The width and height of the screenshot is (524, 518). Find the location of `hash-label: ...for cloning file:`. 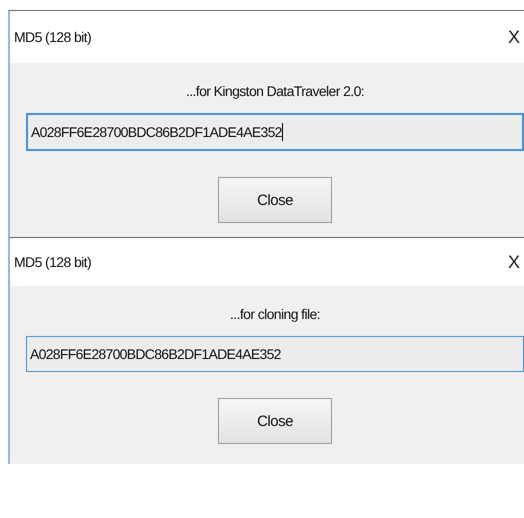

hash-label: ...for cloning file: is located at coordinates (275, 314).